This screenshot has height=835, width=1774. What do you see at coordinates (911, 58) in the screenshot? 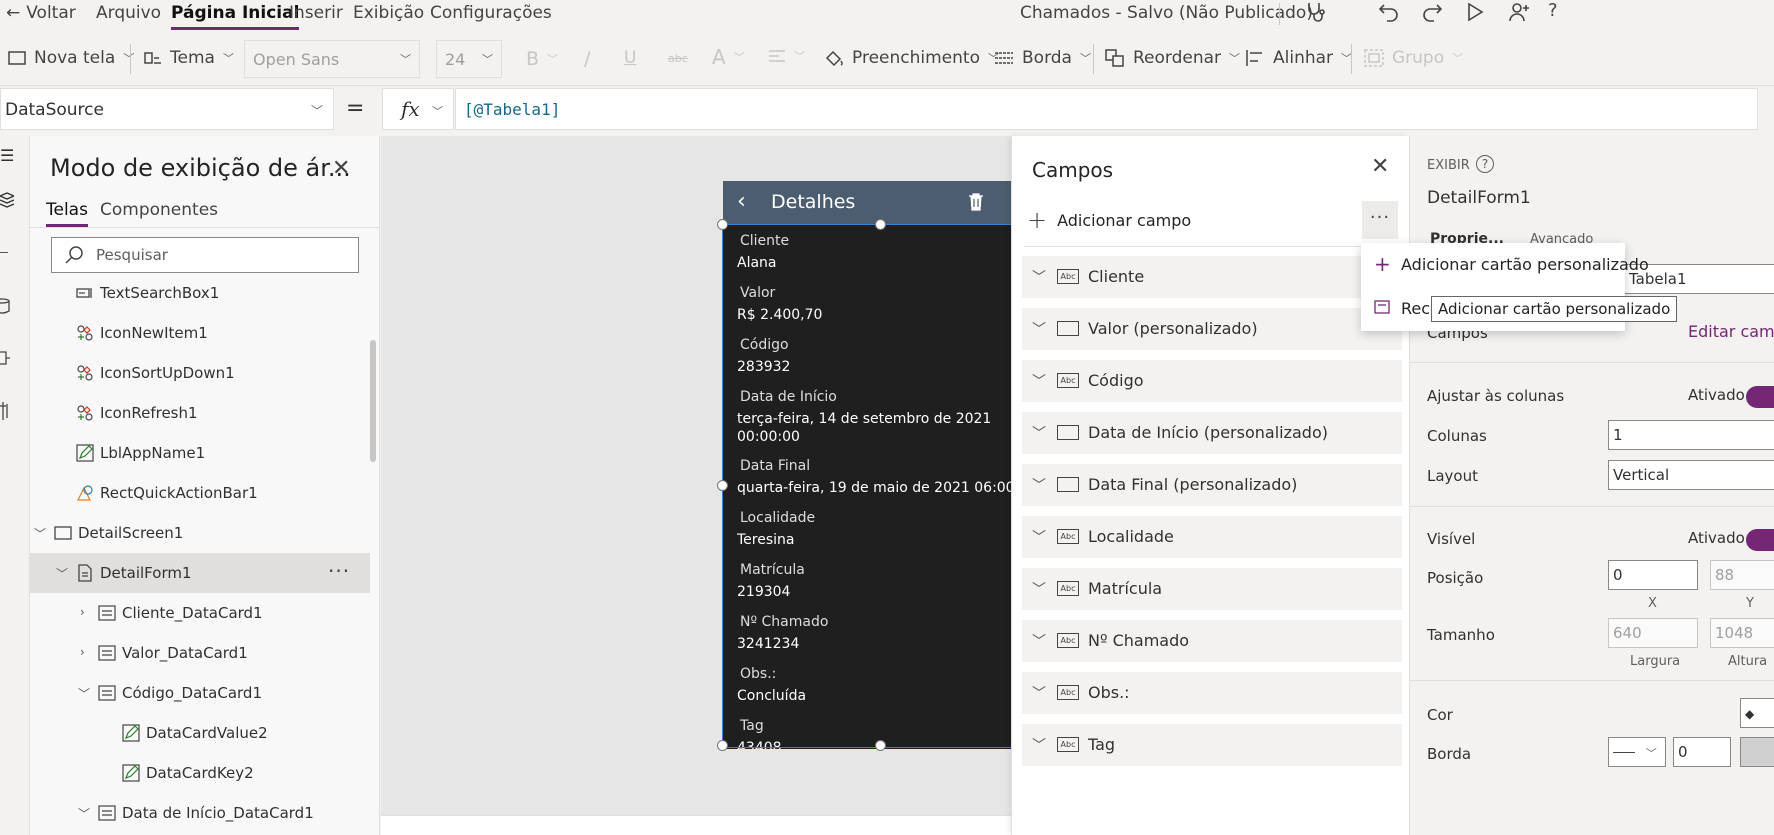
I see `fill-button: Preenchimento ﹀` at bounding box center [911, 58].